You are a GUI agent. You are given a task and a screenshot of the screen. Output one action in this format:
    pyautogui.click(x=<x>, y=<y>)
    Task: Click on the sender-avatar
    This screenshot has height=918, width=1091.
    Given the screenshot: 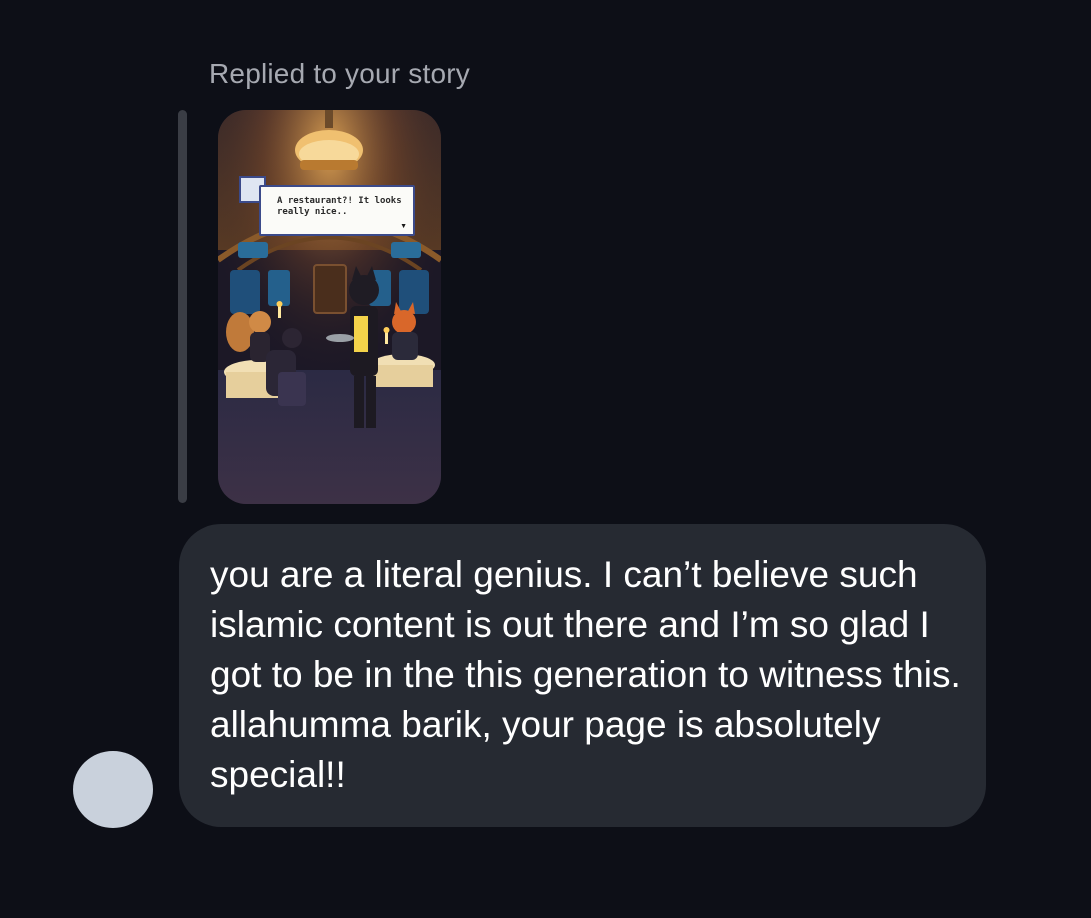 What is the action you would take?
    pyautogui.click(x=113, y=789)
    